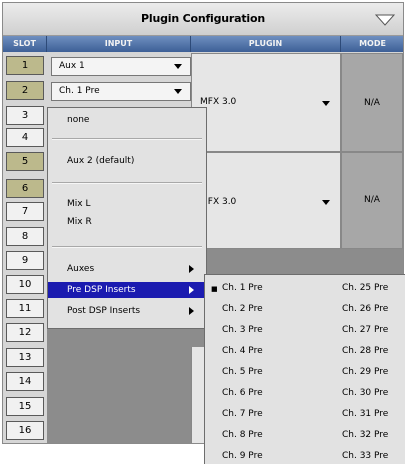 Image resolution: width=405 pixels, height=464 pixels. I want to click on input-empty-area, so click(127, 386).